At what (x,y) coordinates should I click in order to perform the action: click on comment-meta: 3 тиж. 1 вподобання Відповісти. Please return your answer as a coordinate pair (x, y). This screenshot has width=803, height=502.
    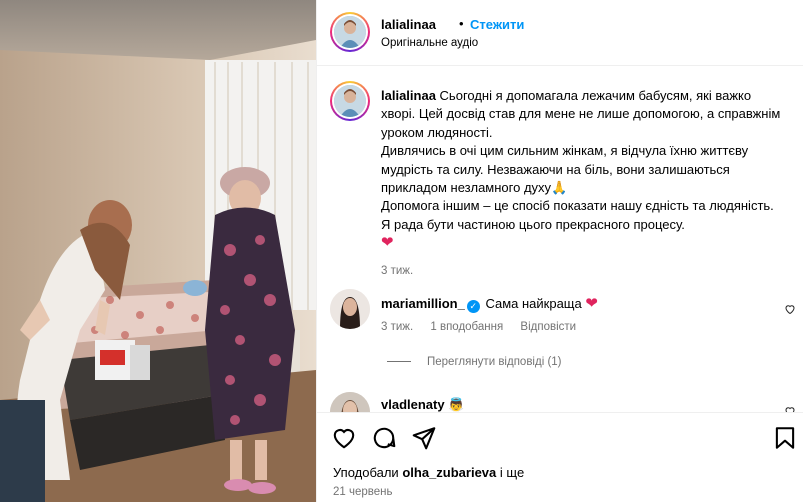
    Looking at the image, I should click on (485, 327).